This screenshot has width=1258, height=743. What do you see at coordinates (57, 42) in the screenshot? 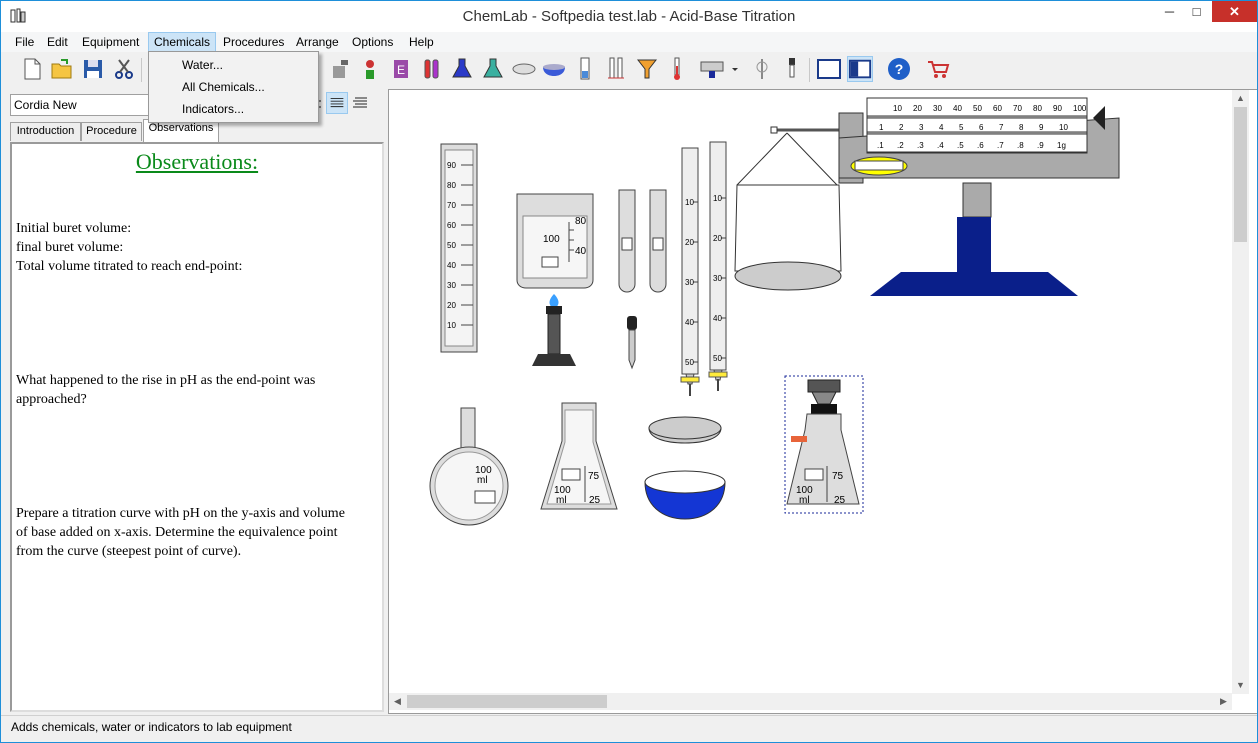
I see `menu-edit: Edit` at bounding box center [57, 42].